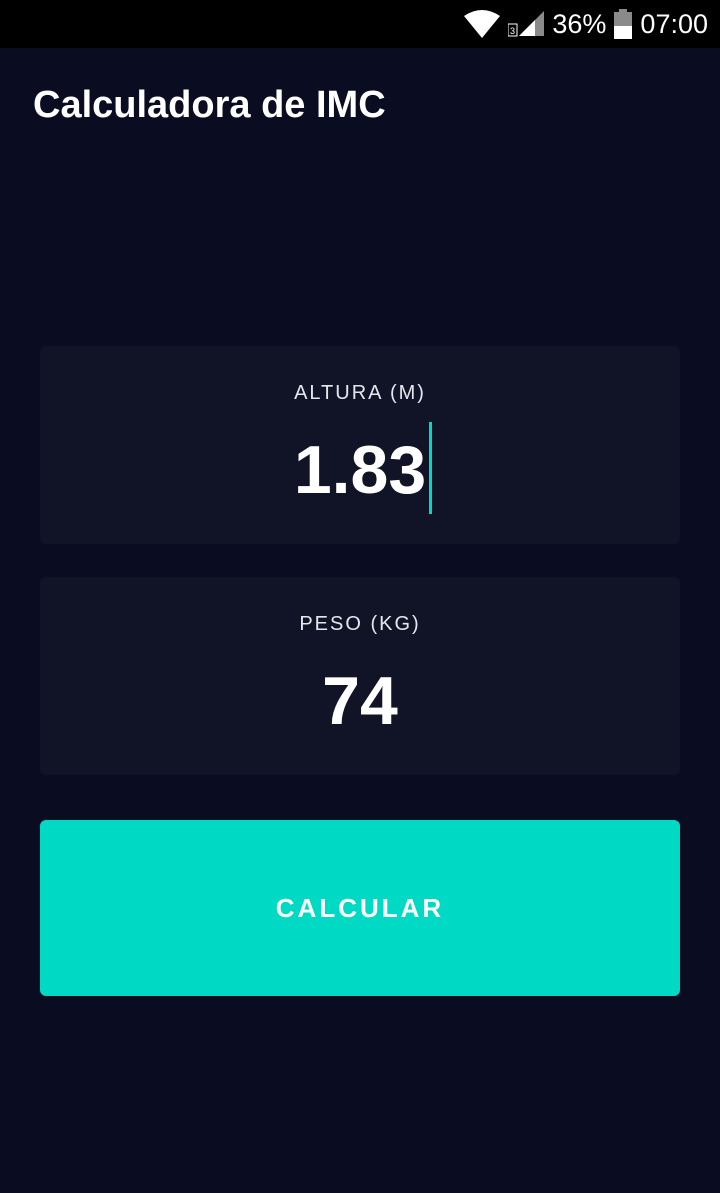  I want to click on altura-value: 1.83, so click(360, 470).